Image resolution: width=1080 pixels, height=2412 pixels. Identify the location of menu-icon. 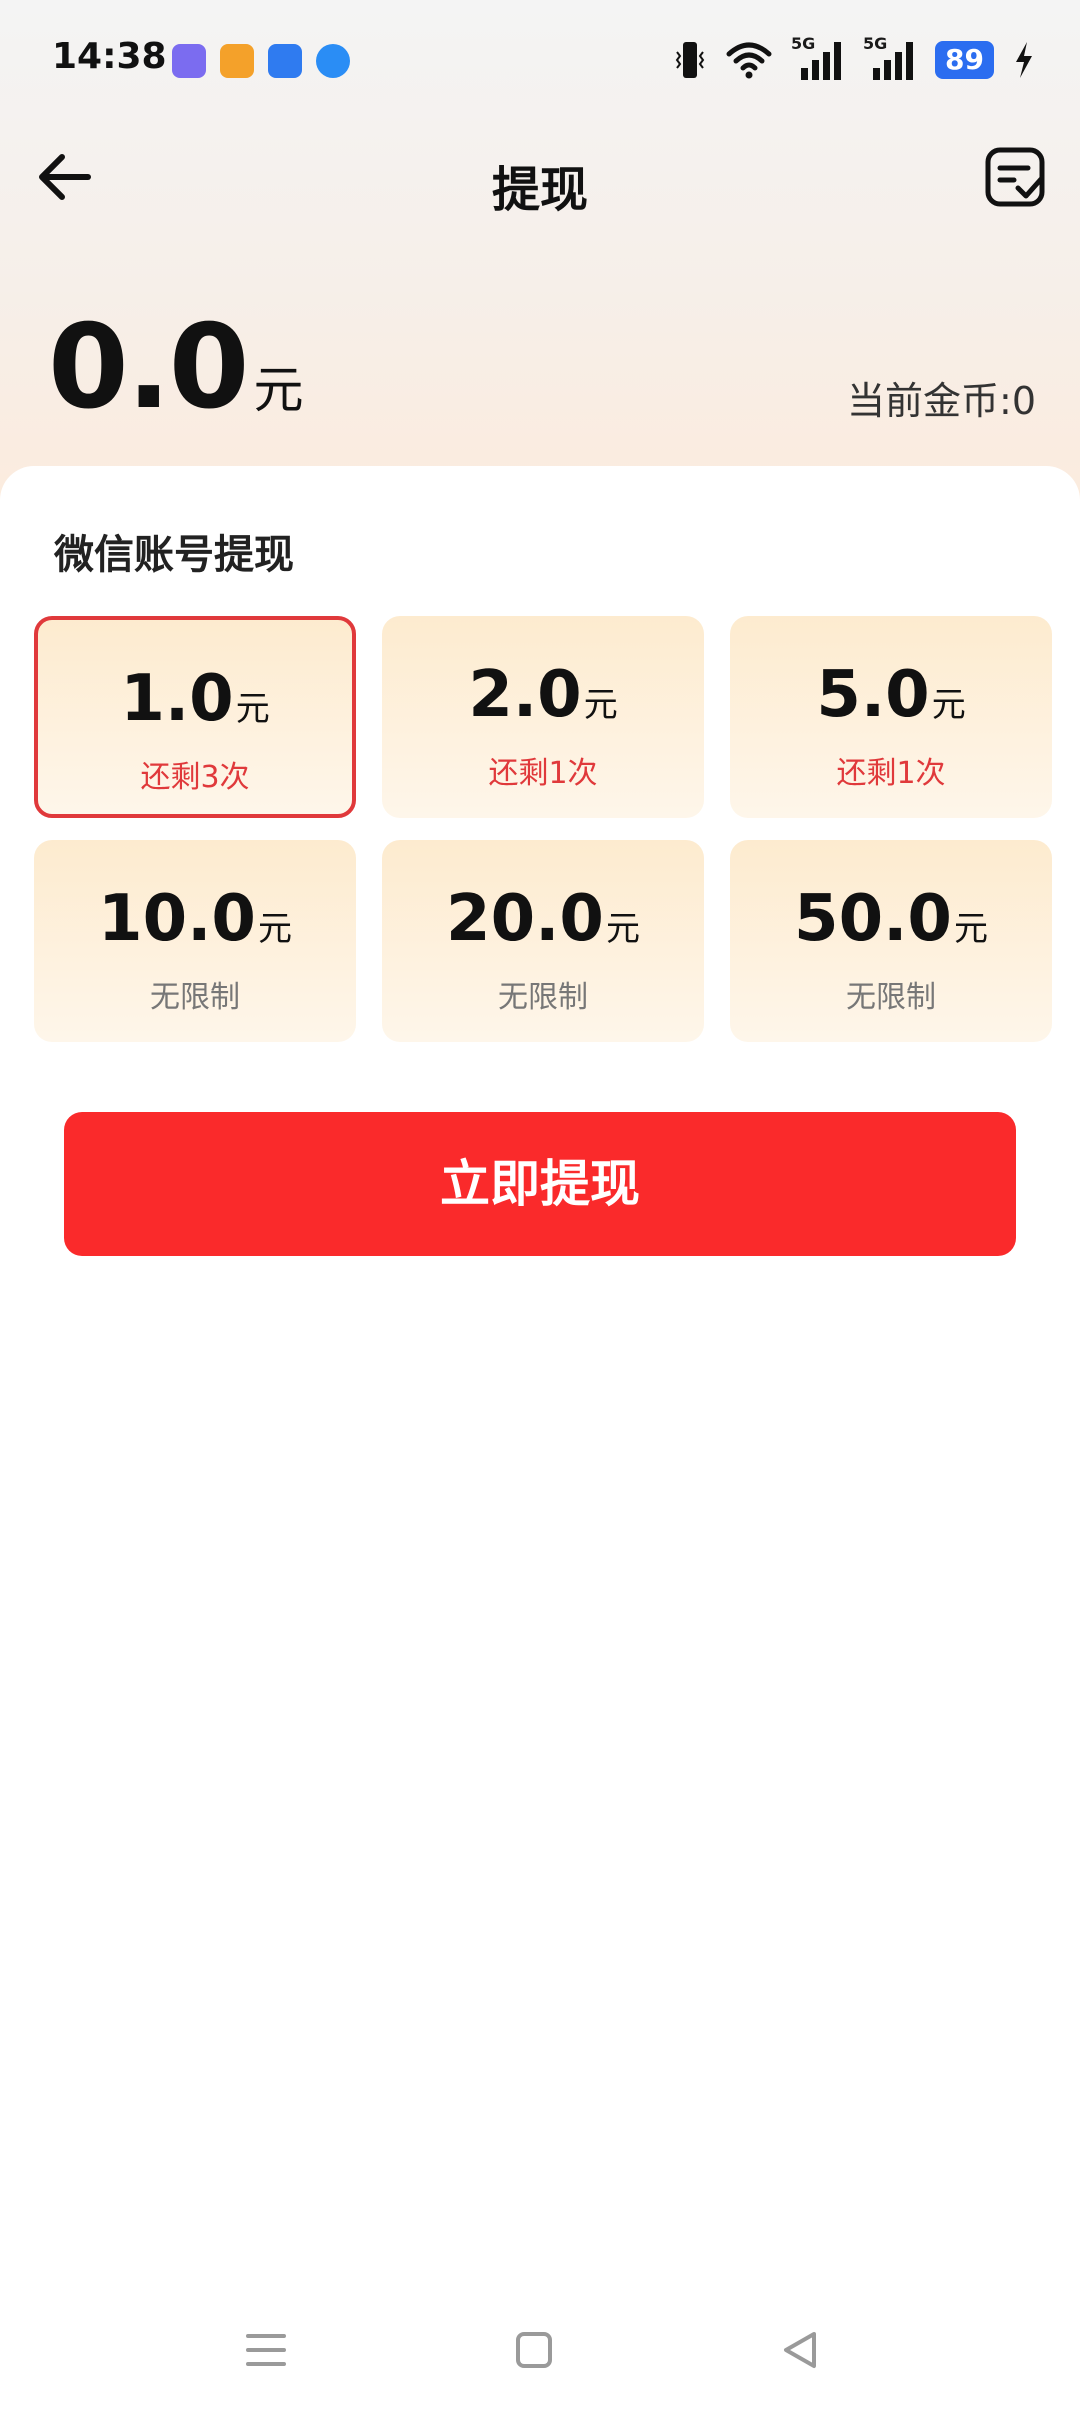
(266, 2350).